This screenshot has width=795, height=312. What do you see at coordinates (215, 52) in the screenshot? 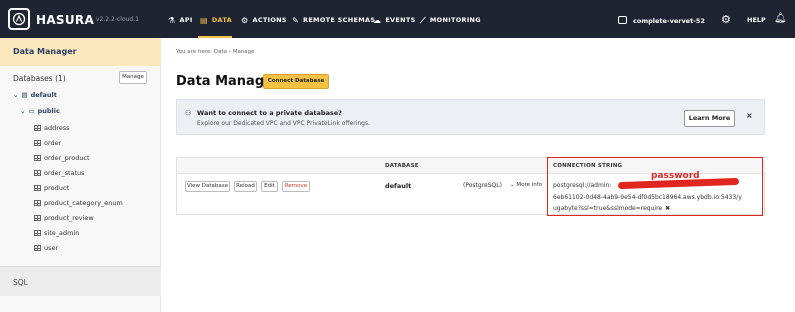
I see `breadcrumb: You are here: Data › Manage` at bounding box center [215, 52].